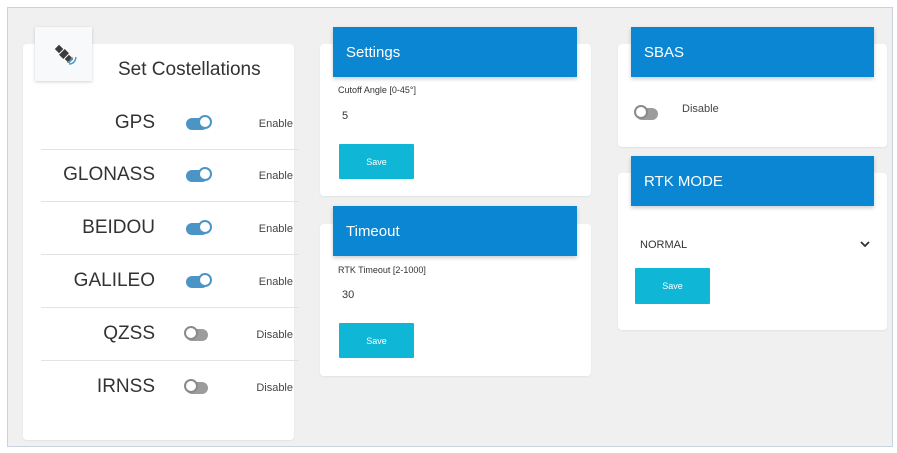 Image resolution: width=897 pixels, height=453 pixels. What do you see at coordinates (170, 388) in the screenshot?
I see `constellation-row-irnss: IRNSS Disable` at bounding box center [170, 388].